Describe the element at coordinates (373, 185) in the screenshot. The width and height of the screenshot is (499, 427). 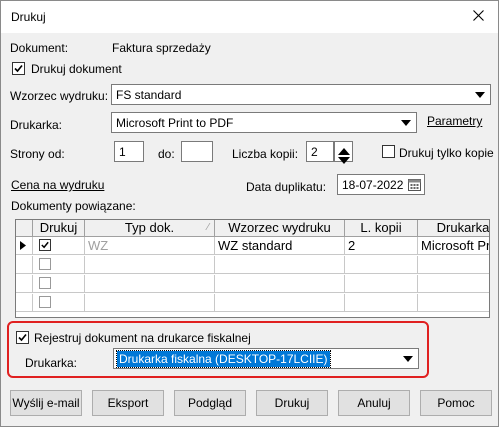
I see `duplicate-date-value: 18-07-2022` at that location.